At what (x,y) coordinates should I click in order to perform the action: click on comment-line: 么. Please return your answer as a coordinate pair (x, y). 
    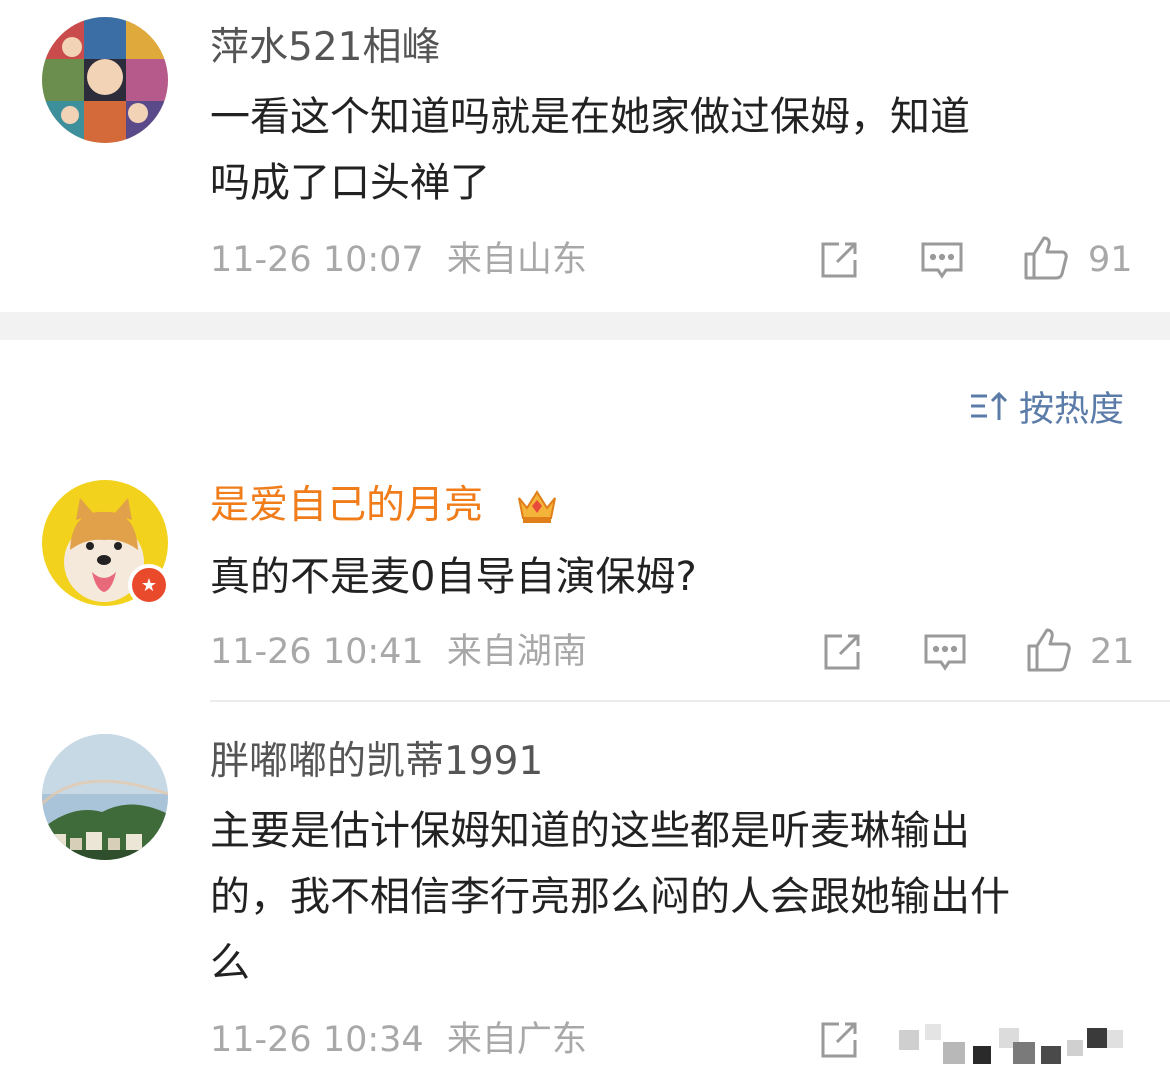
    Looking at the image, I should click on (230, 963).